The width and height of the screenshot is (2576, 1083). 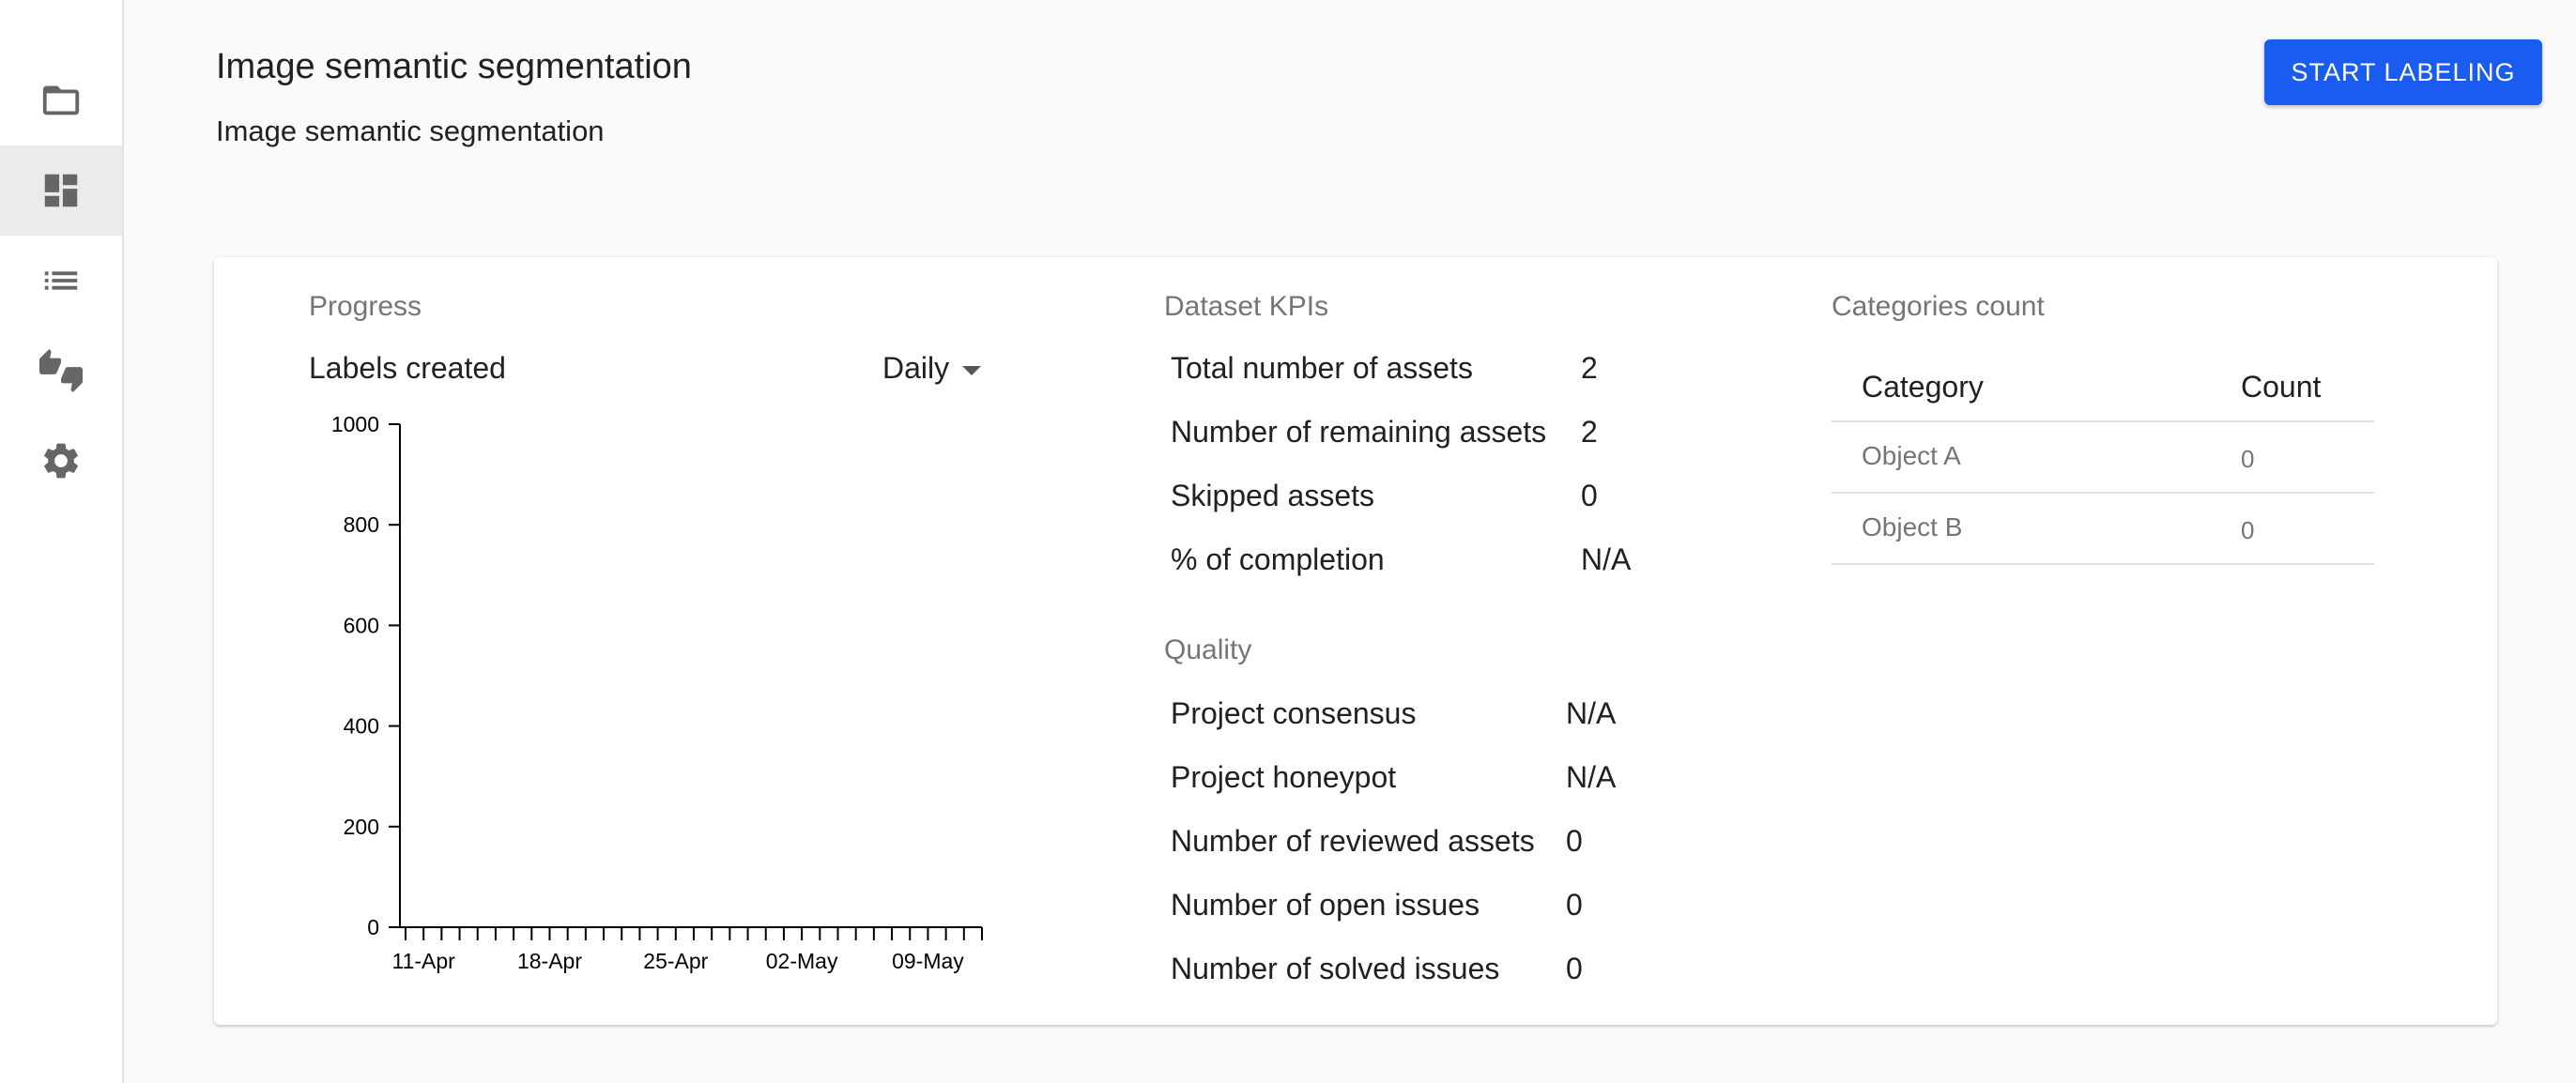 I want to click on sidebar-item-folder, so click(x=61, y=100).